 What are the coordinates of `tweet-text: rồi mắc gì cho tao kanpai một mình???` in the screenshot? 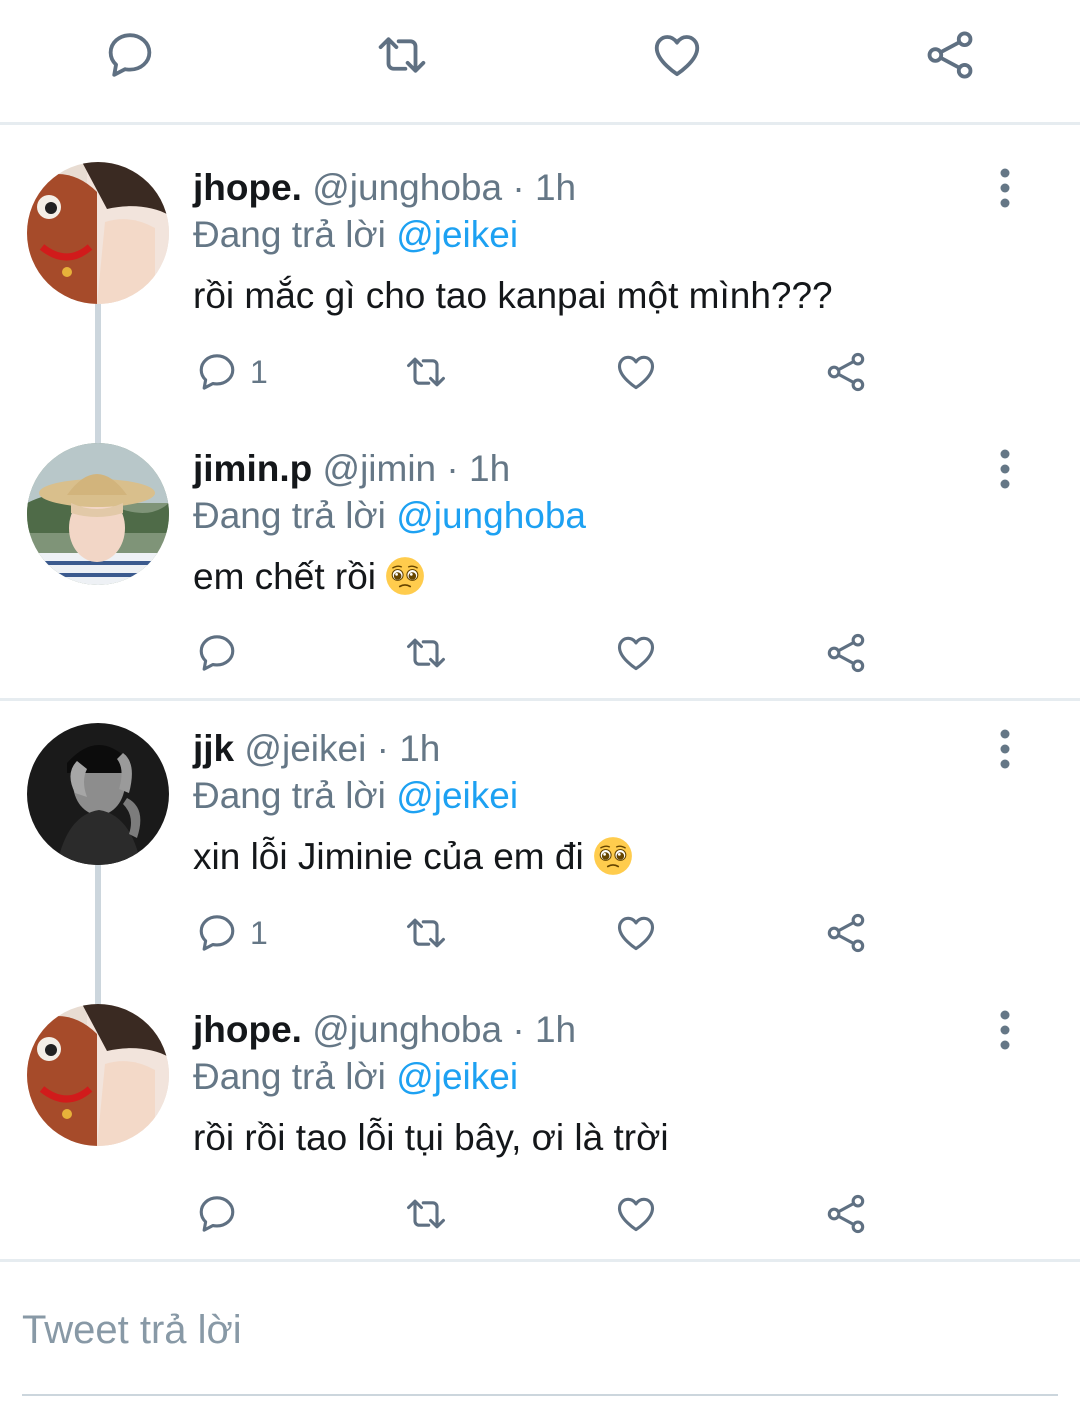 It's located at (513, 295).